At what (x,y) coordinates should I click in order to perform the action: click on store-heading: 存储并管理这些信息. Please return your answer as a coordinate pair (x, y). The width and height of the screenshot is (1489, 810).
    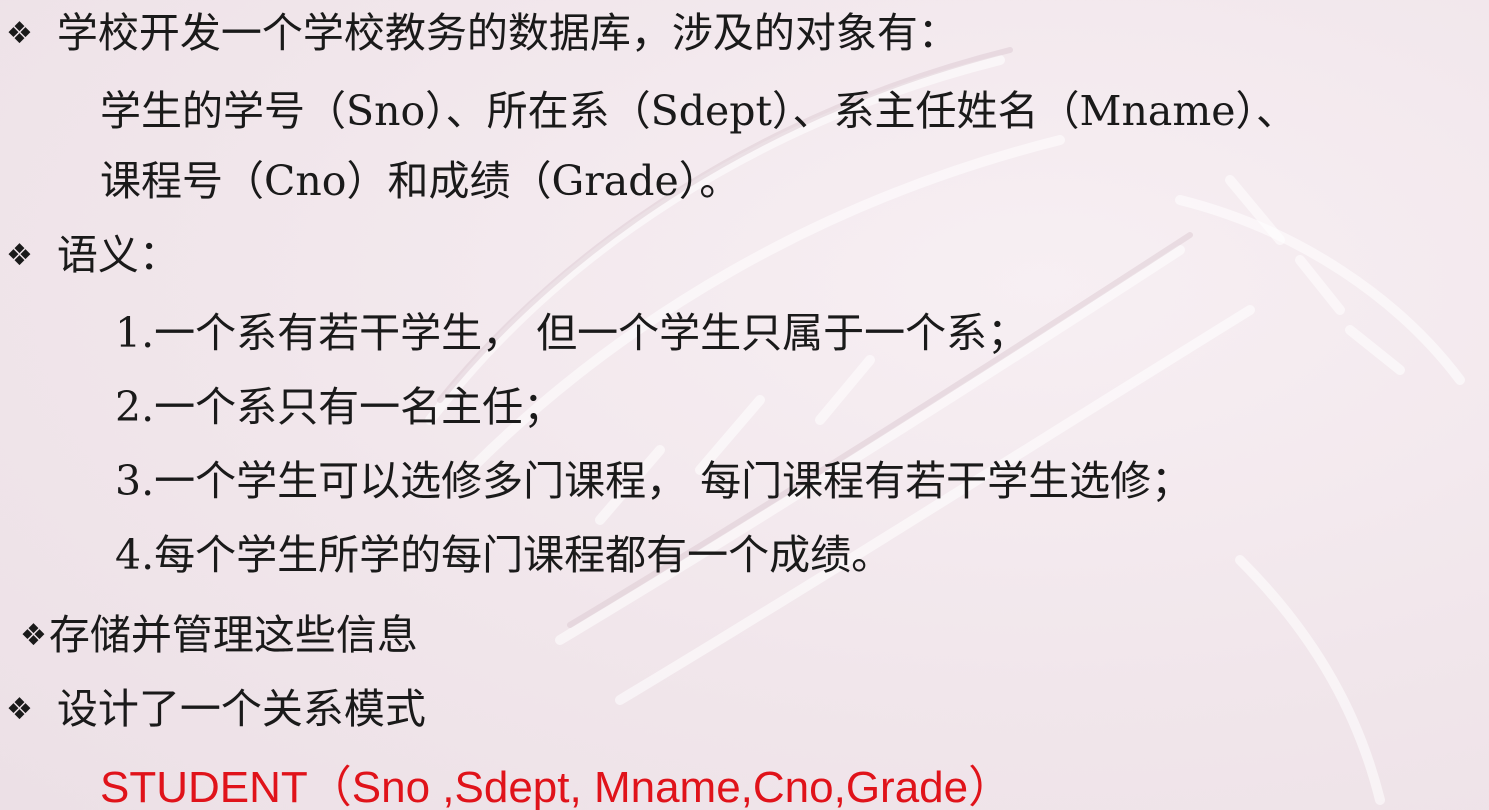
    Looking at the image, I should click on (233, 635).